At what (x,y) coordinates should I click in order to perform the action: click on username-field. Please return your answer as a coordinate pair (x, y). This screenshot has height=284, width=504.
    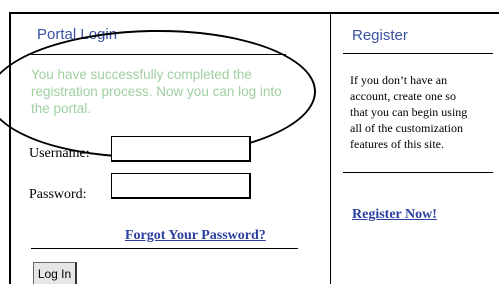
    Looking at the image, I should click on (181, 149).